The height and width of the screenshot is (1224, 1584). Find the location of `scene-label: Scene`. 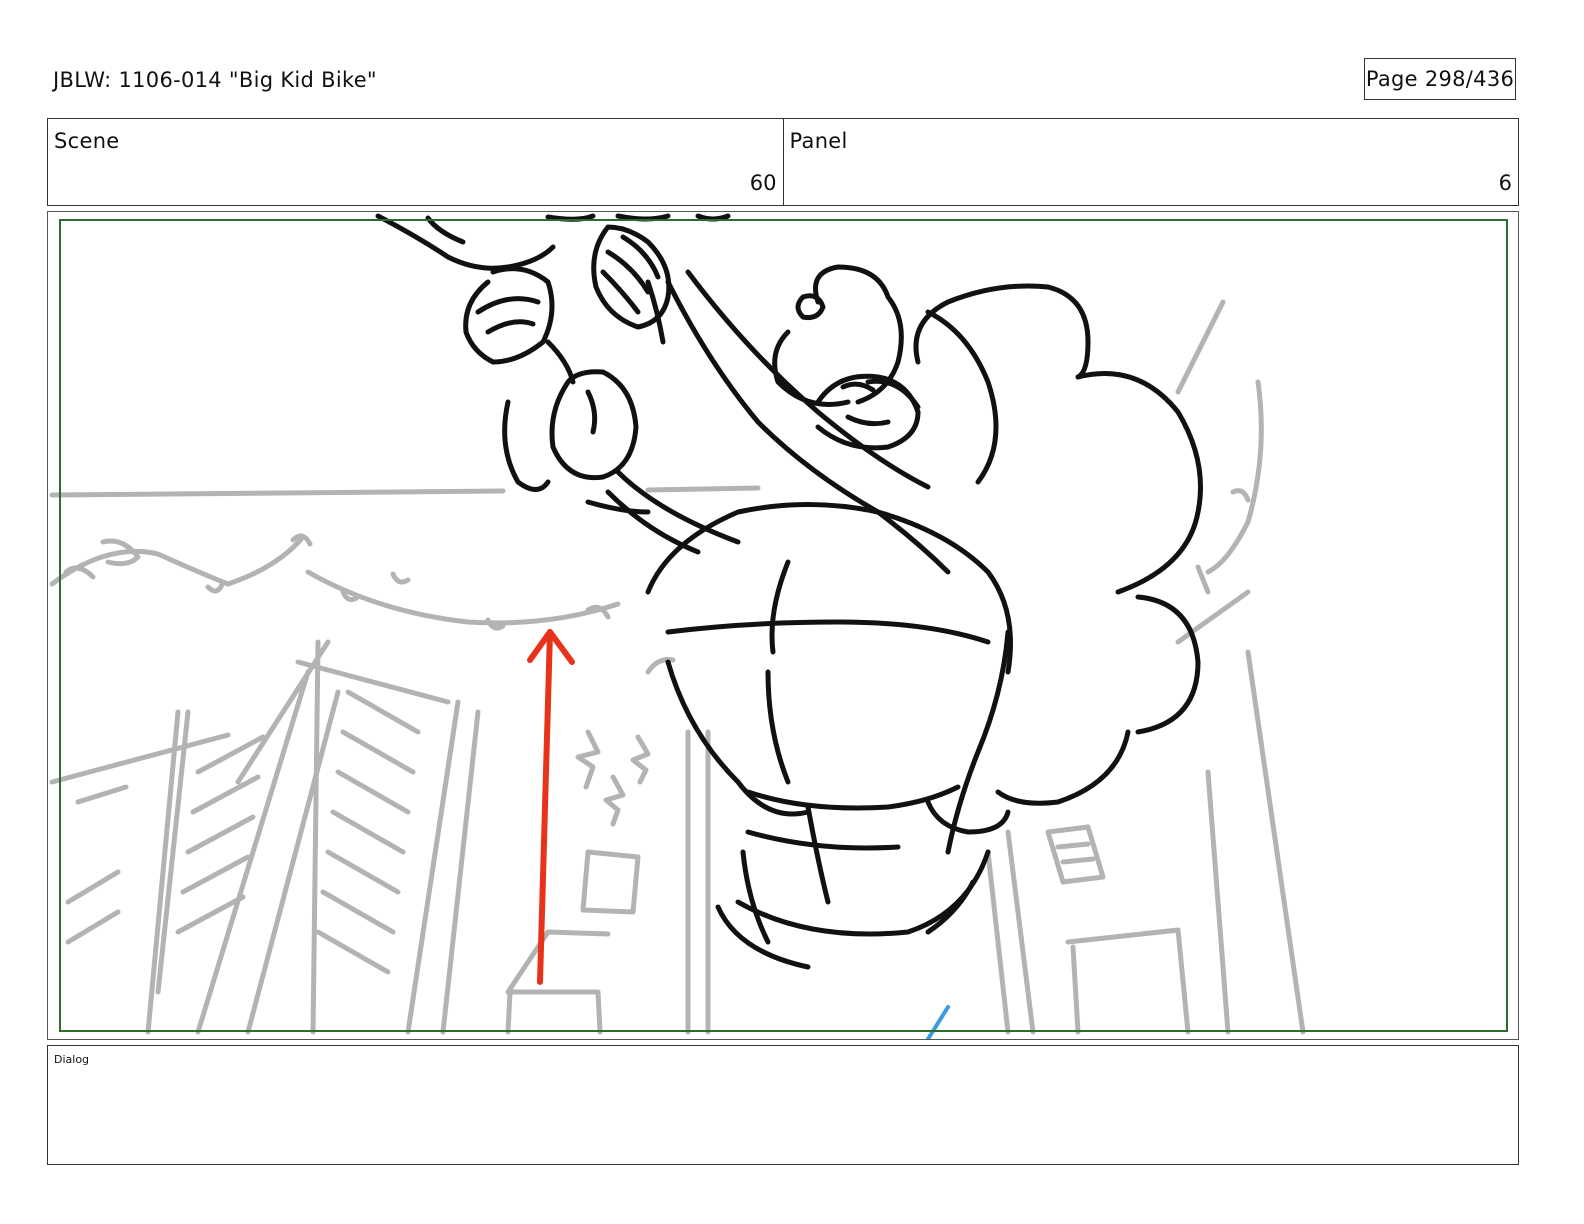

scene-label: Scene is located at coordinates (87, 141).